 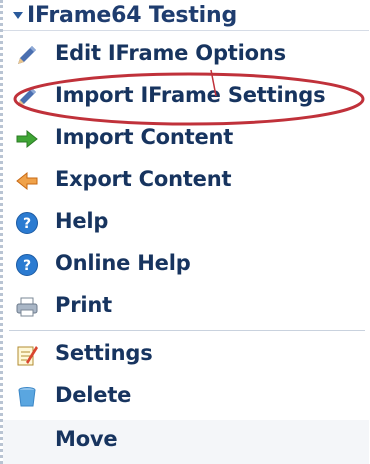 What do you see at coordinates (186, 397) in the screenshot?
I see `menu-item-delete: Delete` at bounding box center [186, 397].